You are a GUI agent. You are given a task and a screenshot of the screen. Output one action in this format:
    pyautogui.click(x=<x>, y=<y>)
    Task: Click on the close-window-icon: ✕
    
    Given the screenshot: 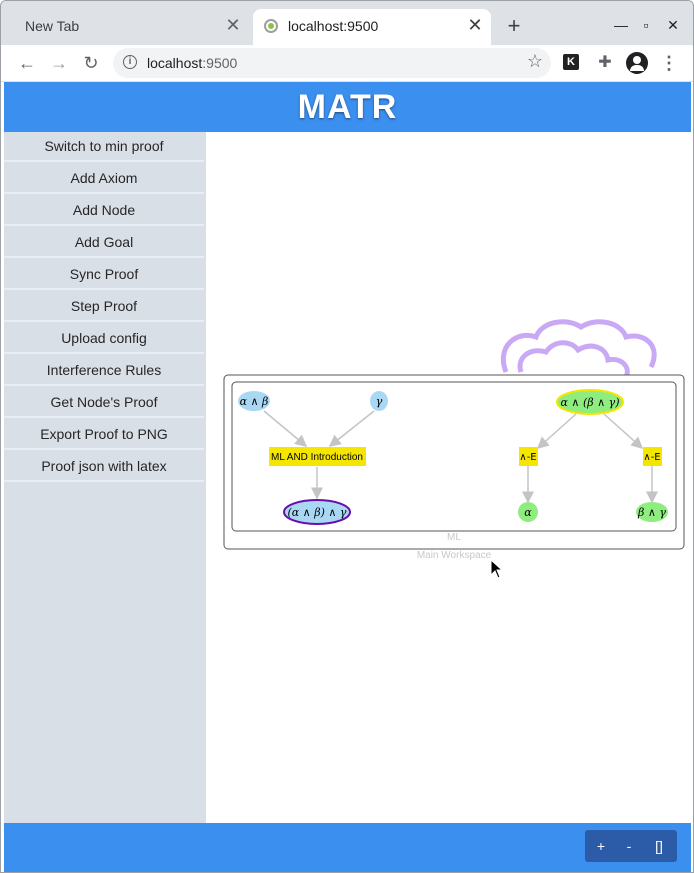 What is the action you would take?
    pyautogui.click(x=673, y=25)
    